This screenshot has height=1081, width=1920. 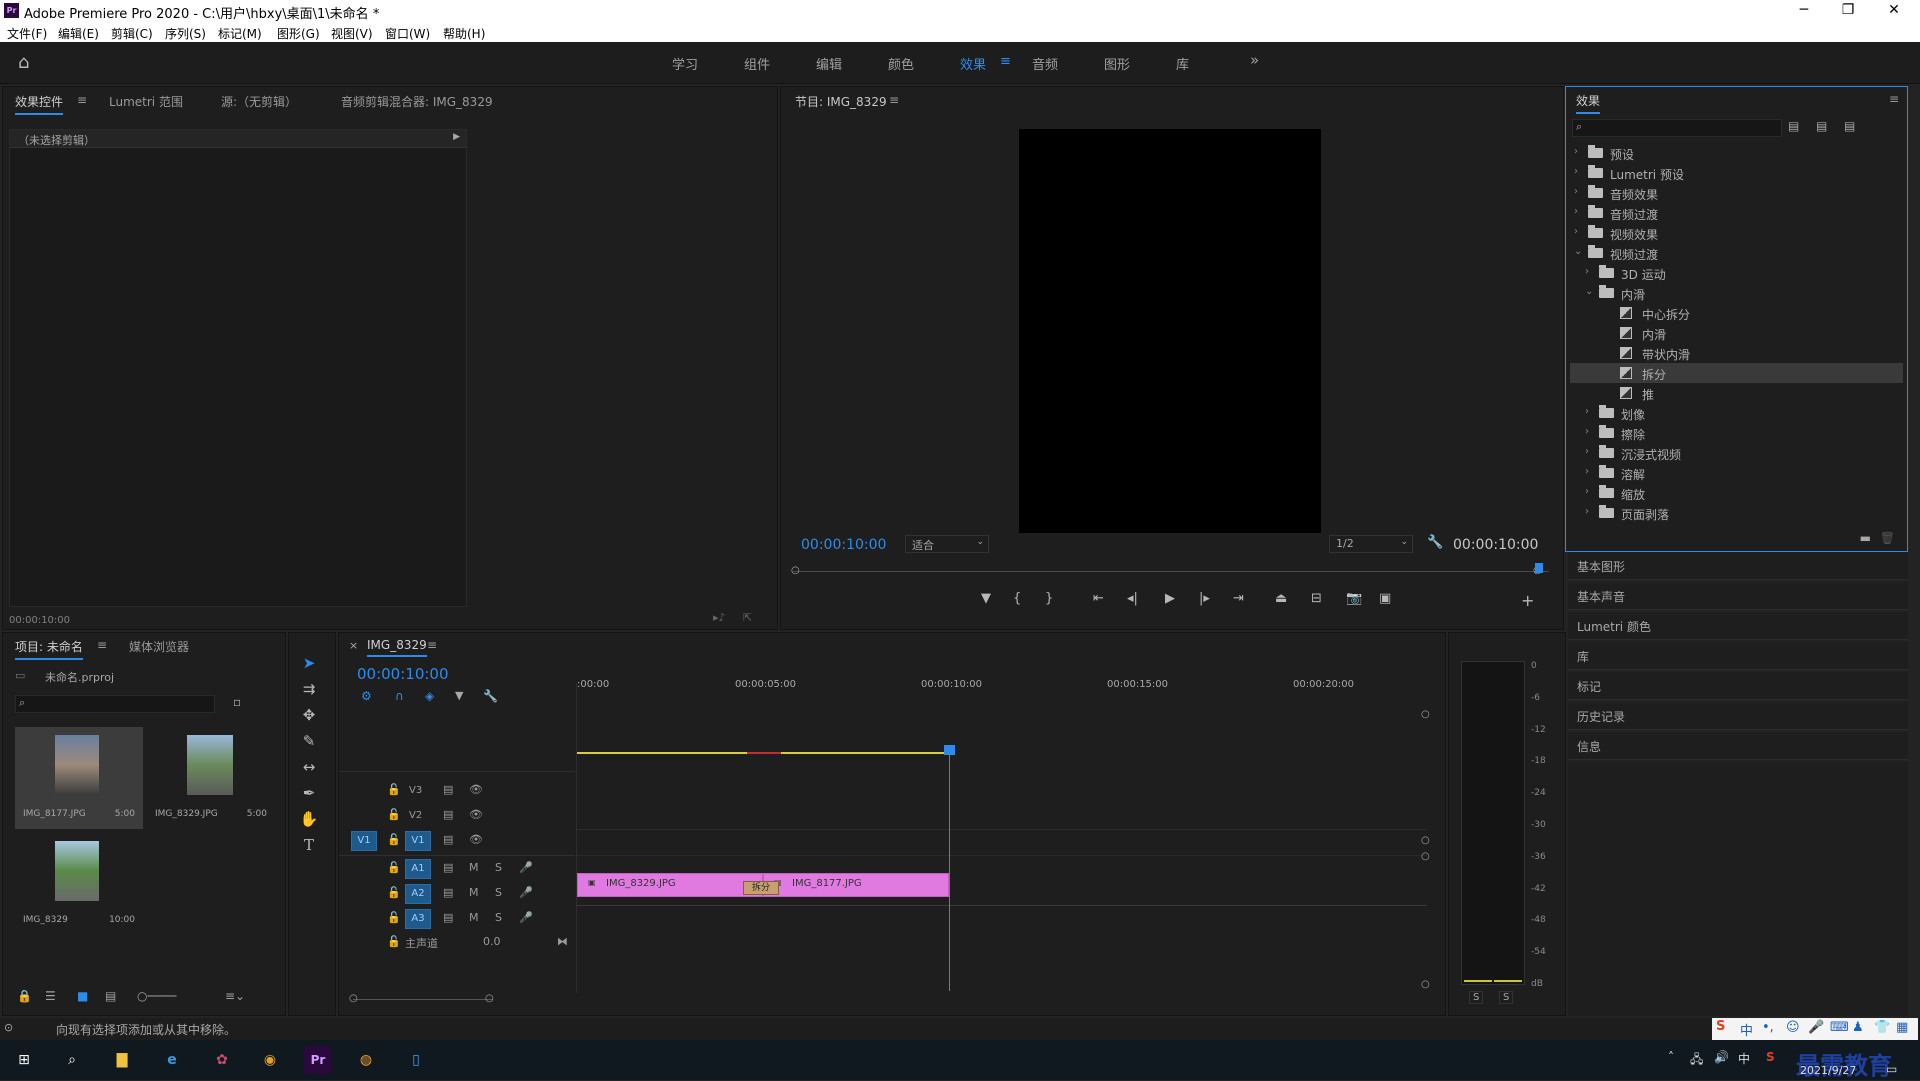 I want to click on effect-folder: › 页面剥落, so click(x=1736, y=513).